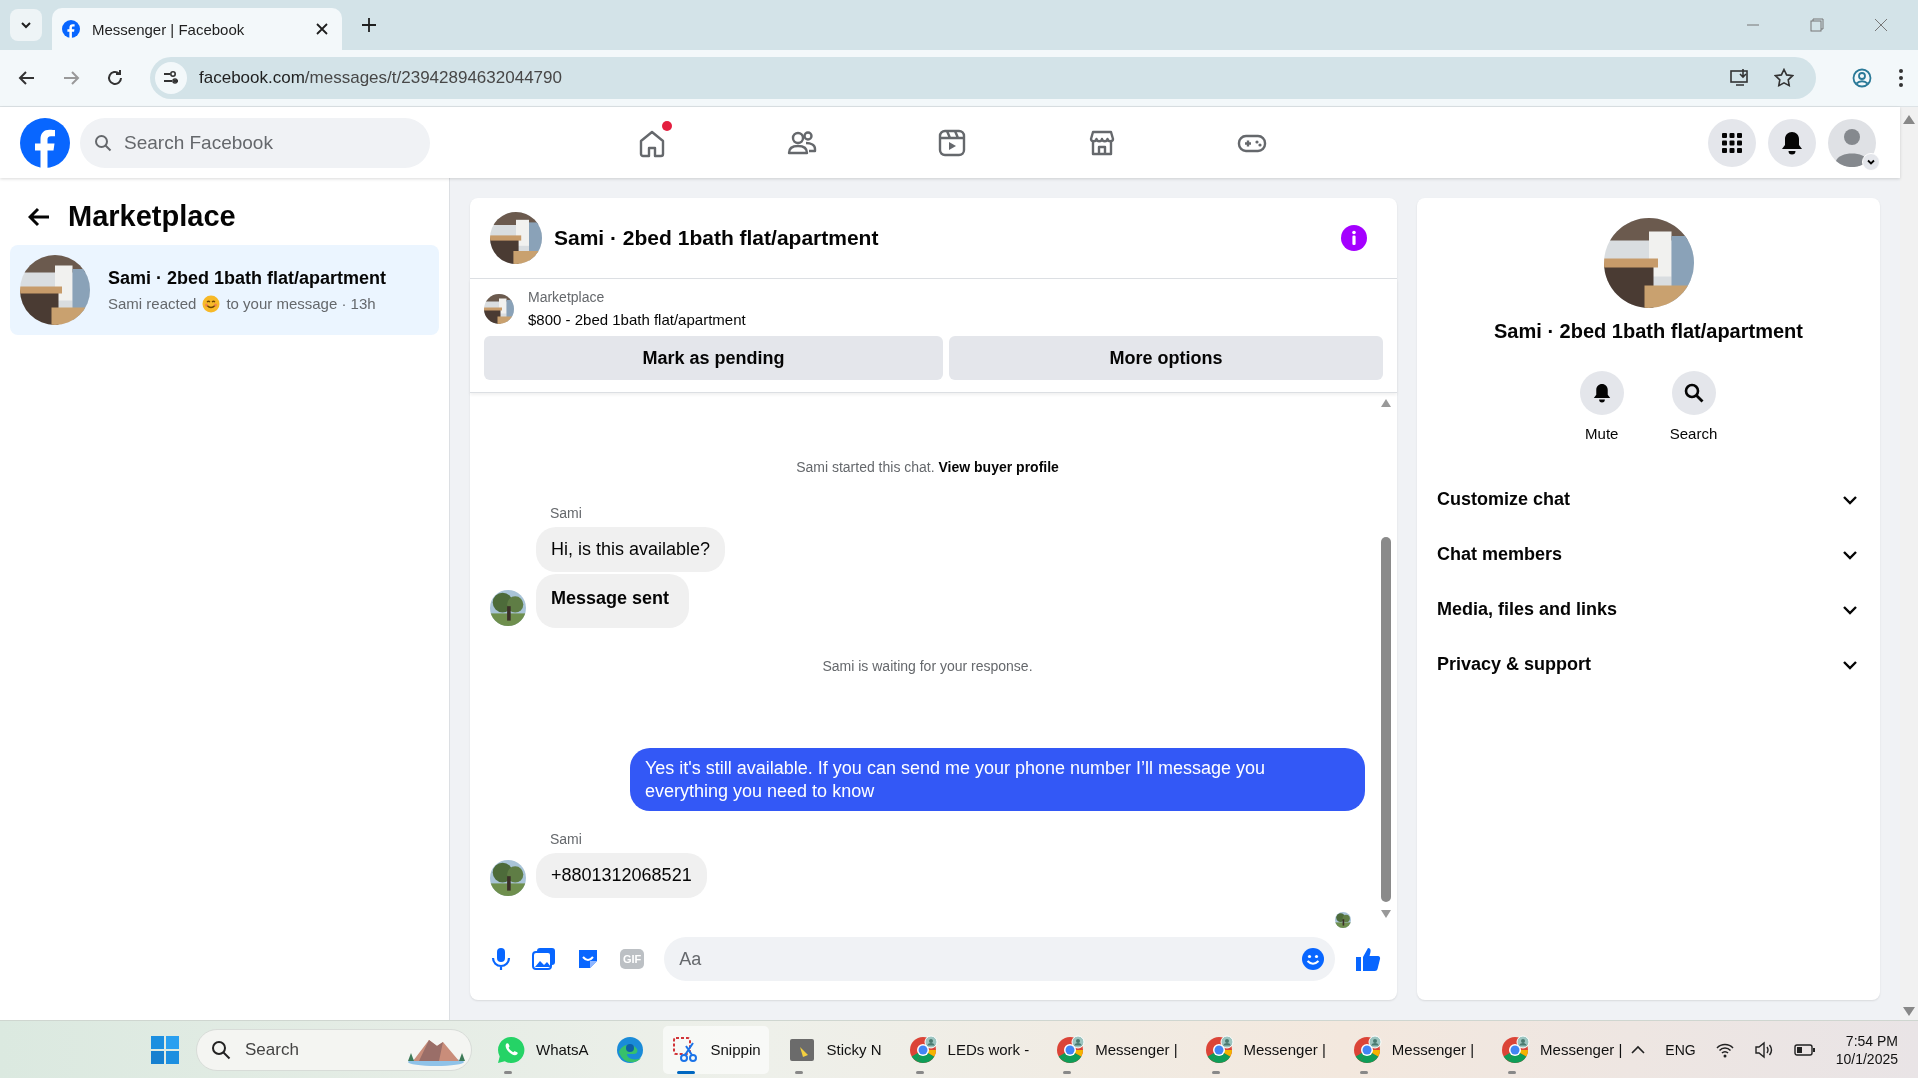 The height and width of the screenshot is (1078, 1918). Describe the element at coordinates (45, 142) in the screenshot. I see `facebook-logo` at that location.